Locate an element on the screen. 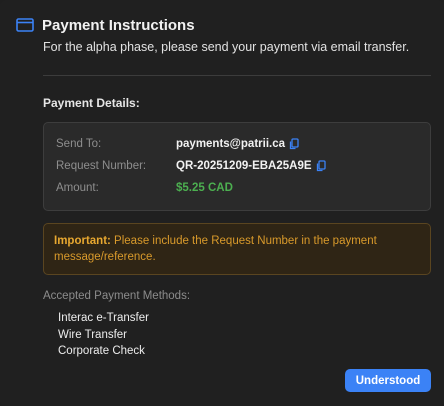  copy-request-number-icon is located at coordinates (321, 166).